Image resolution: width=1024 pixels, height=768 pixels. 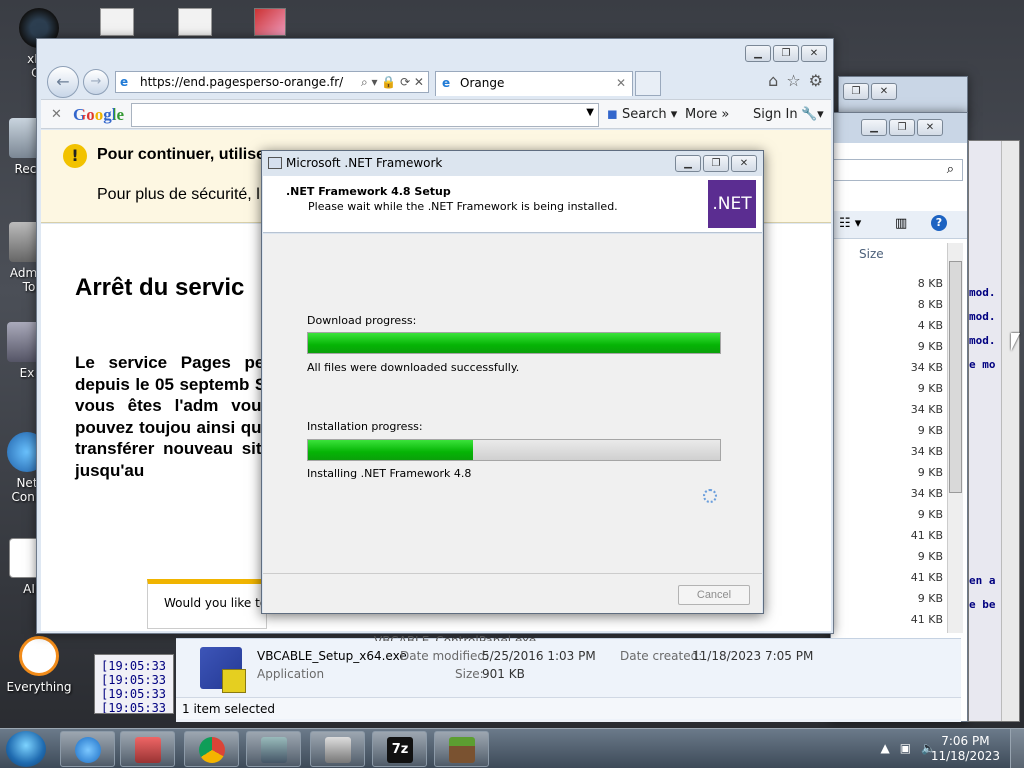 What do you see at coordinates (714, 595) in the screenshot?
I see `cancel-button: Cancel` at bounding box center [714, 595].